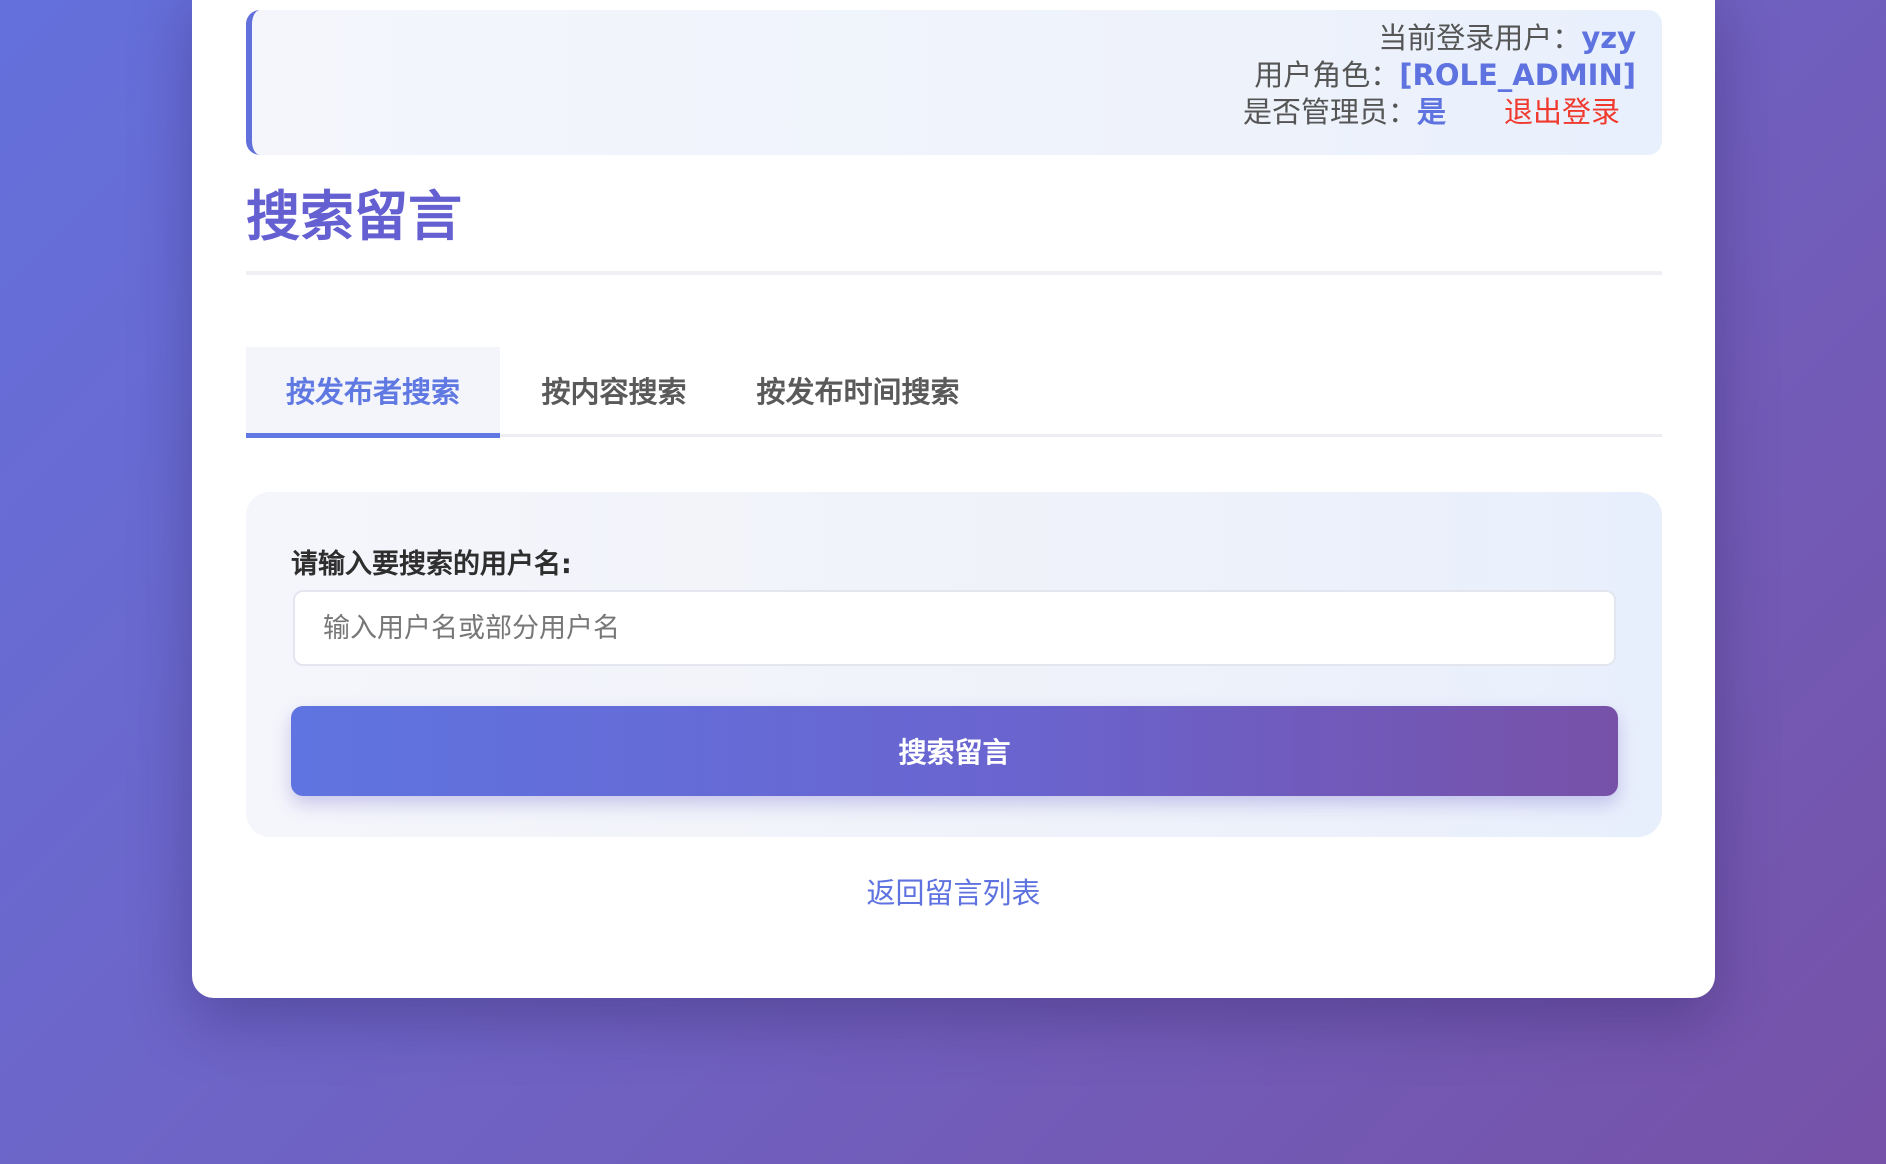 This screenshot has width=1886, height=1164. I want to click on search-button: 搜索留言, so click(954, 751).